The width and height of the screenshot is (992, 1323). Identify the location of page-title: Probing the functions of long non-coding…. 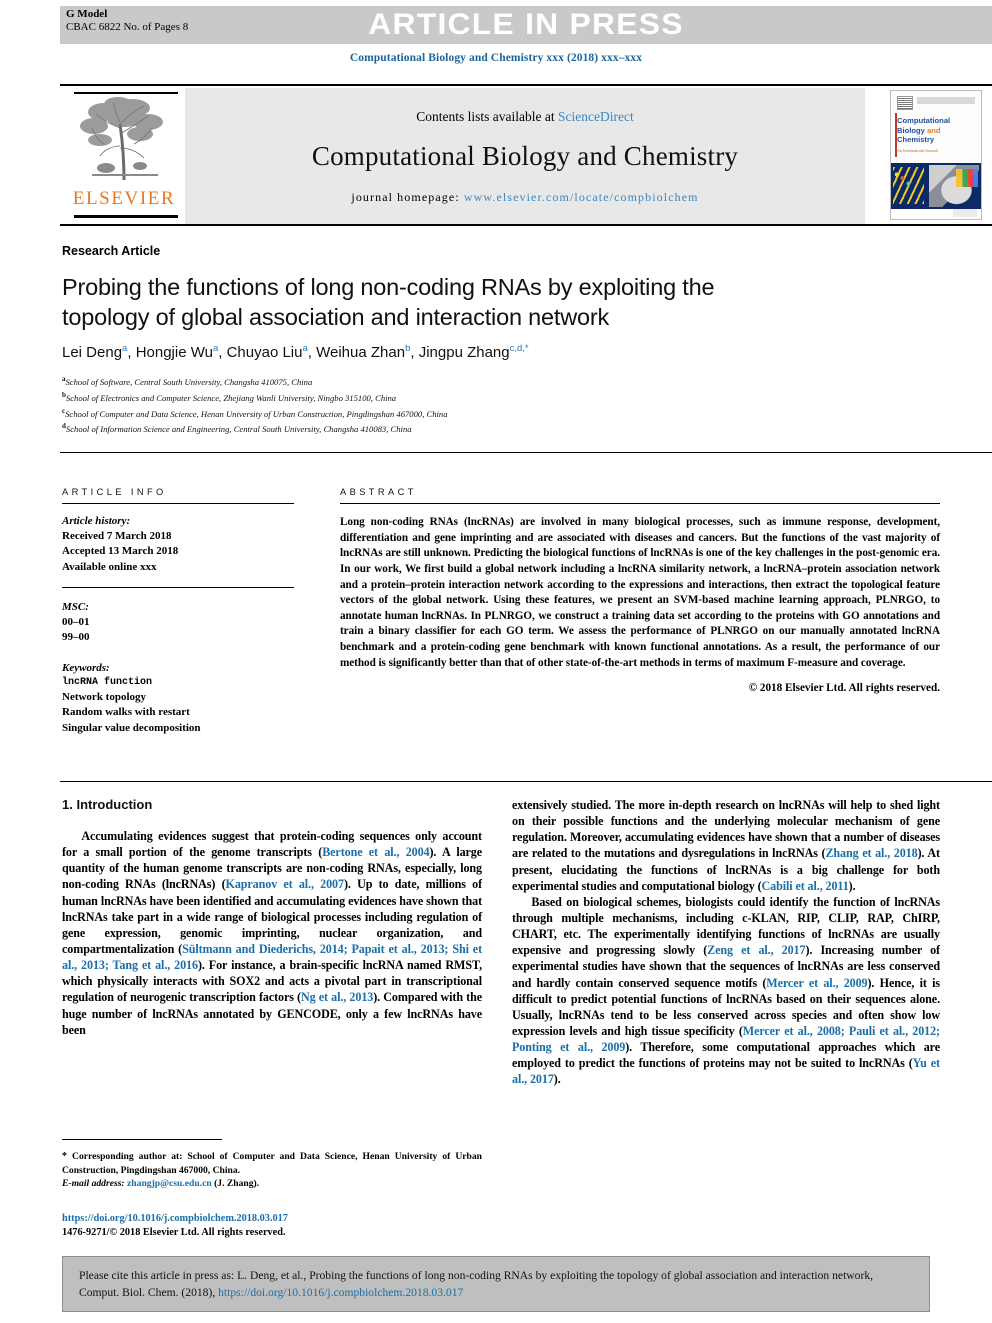
(412, 302).